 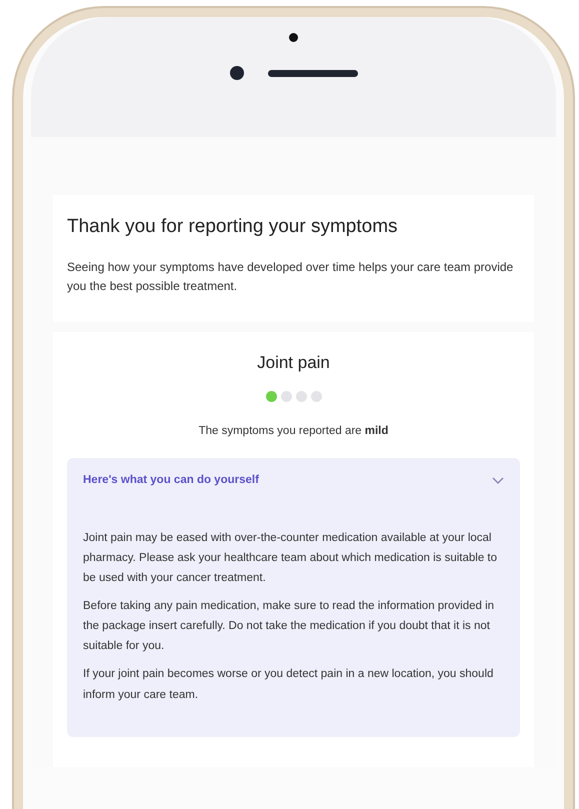 What do you see at coordinates (171, 481) in the screenshot?
I see `advice-title: Here's what you can do yourself` at bounding box center [171, 481].